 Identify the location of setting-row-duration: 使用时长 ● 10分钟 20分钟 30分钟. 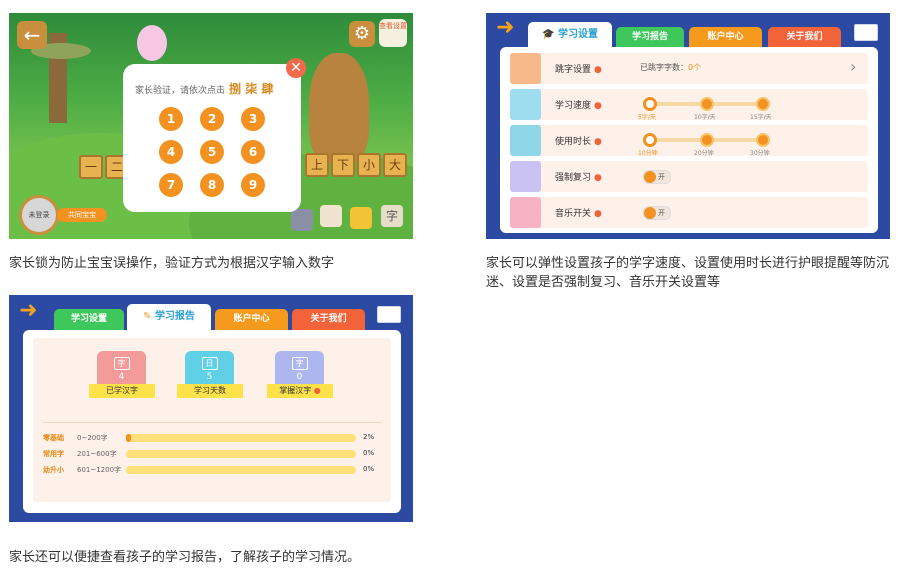
(689, 141).